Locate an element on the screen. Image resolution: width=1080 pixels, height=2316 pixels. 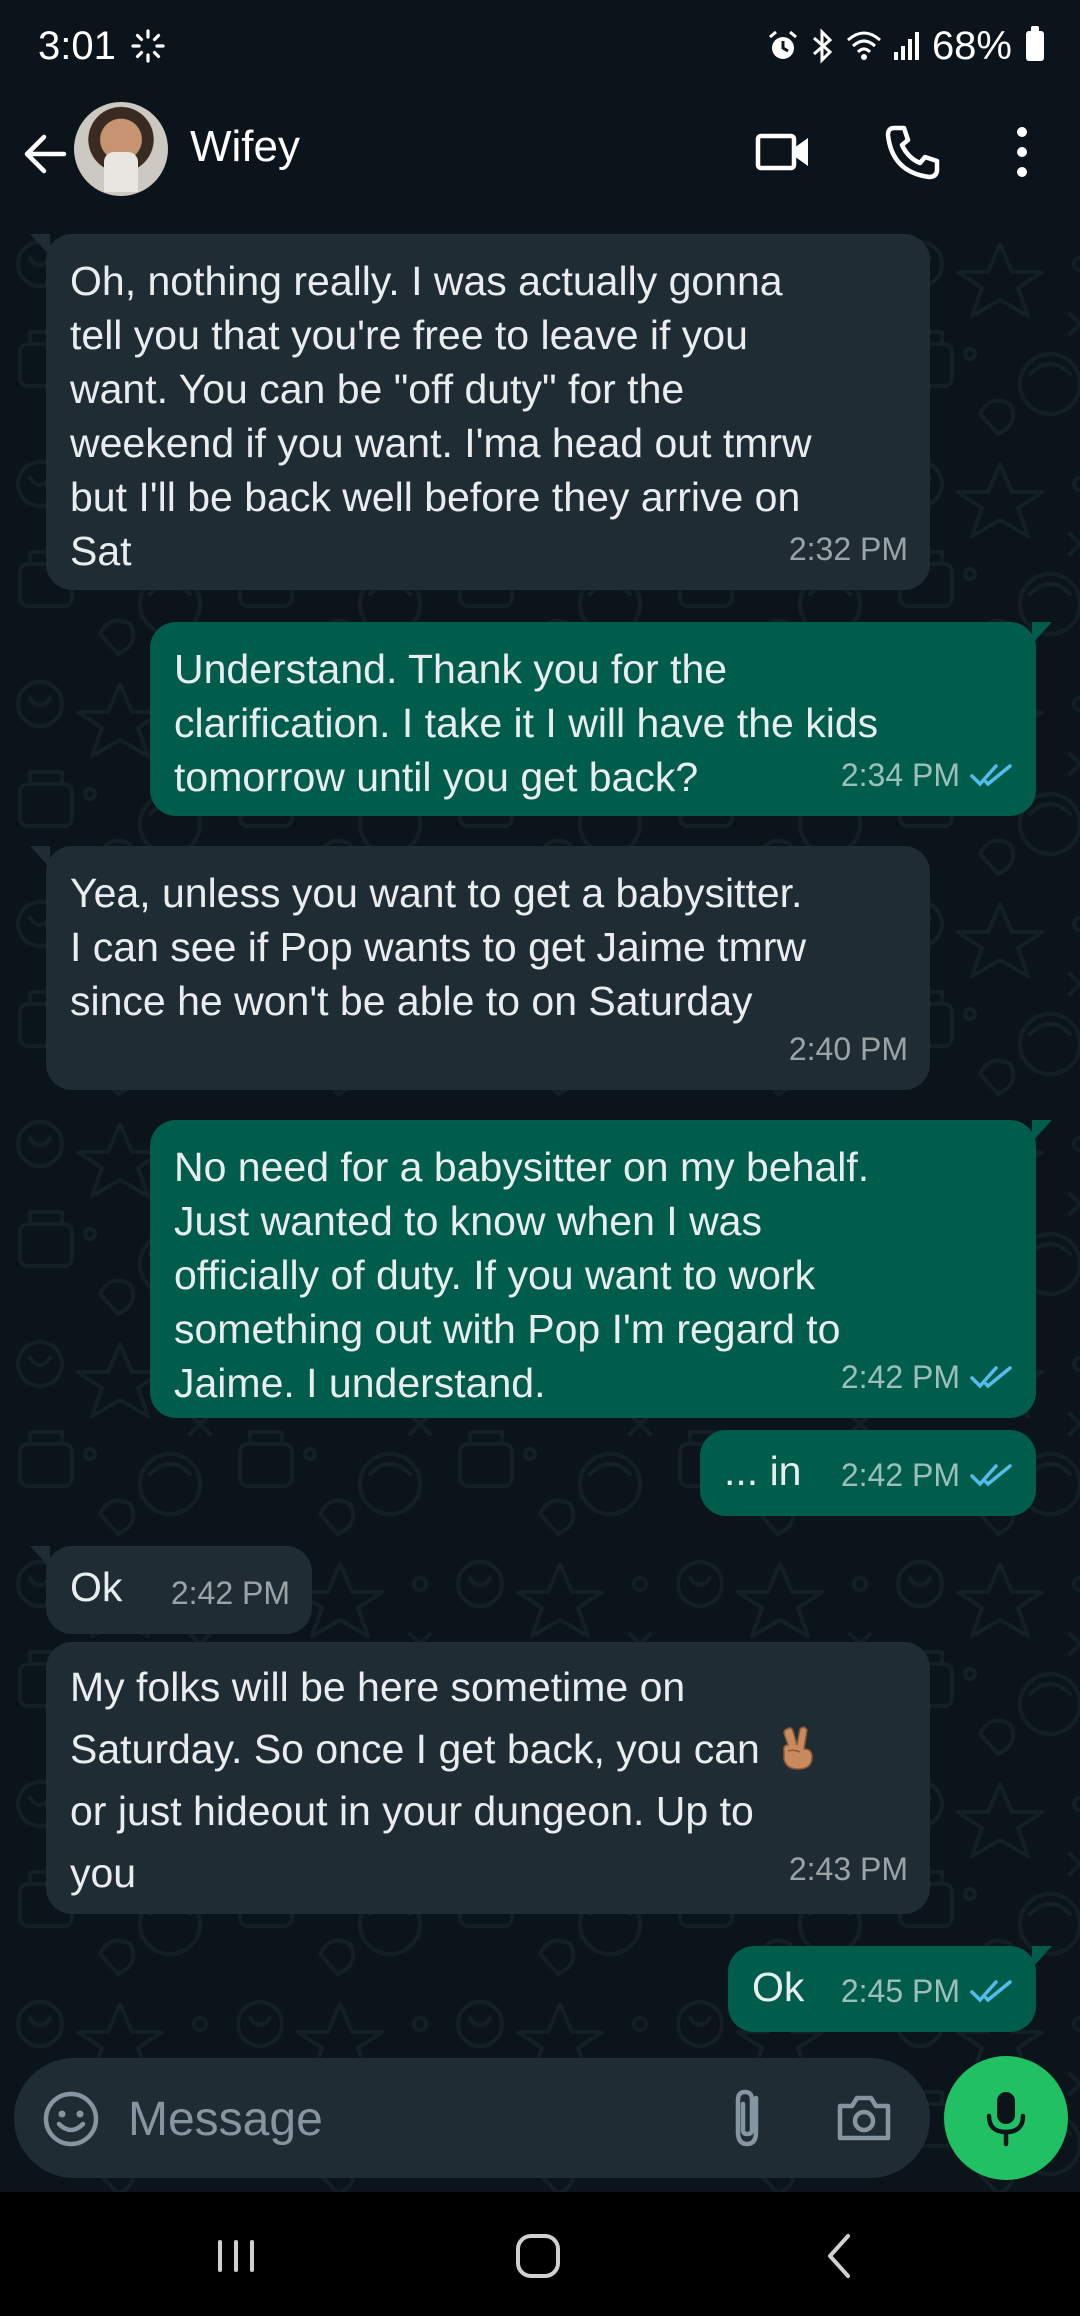
victory-hand-emoji-icon is located at coordinates (797, 1748).